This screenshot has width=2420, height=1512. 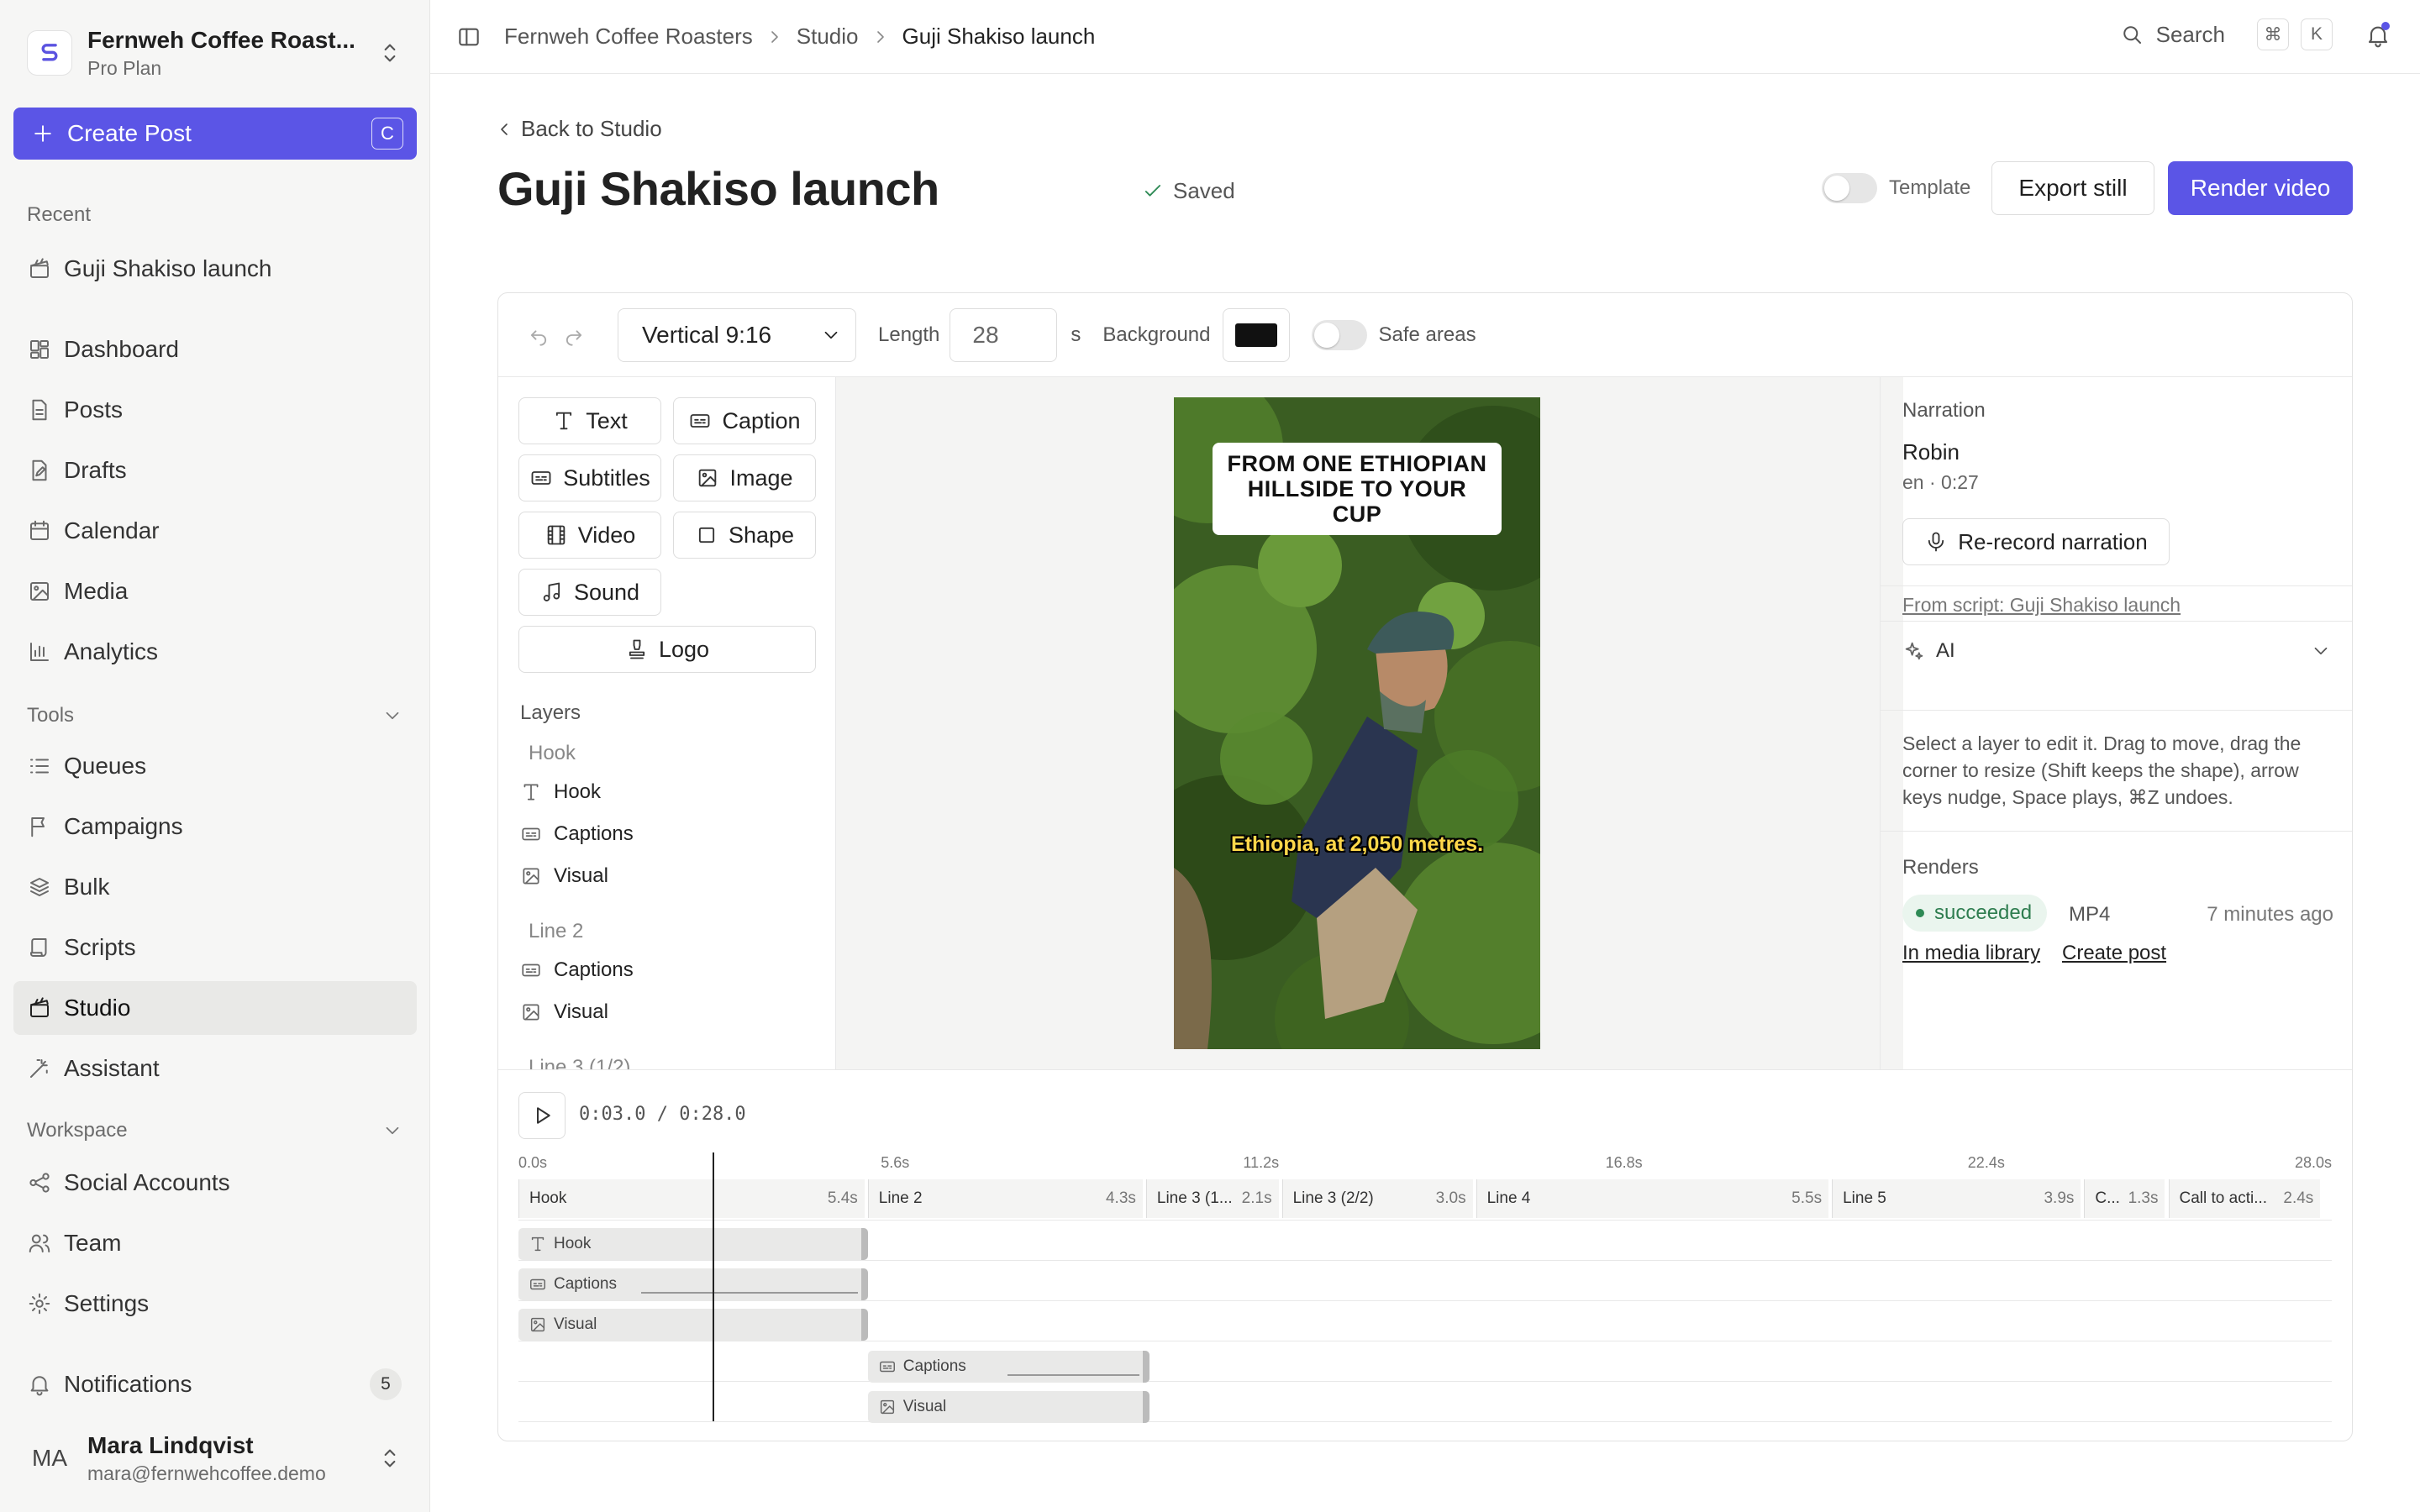 What do you see at coordinates (1357, 844) in the screenshot?
I see `caption-text-layer: Ethiopia, at 2,050 metres.` at bounding box center [1357, 844].